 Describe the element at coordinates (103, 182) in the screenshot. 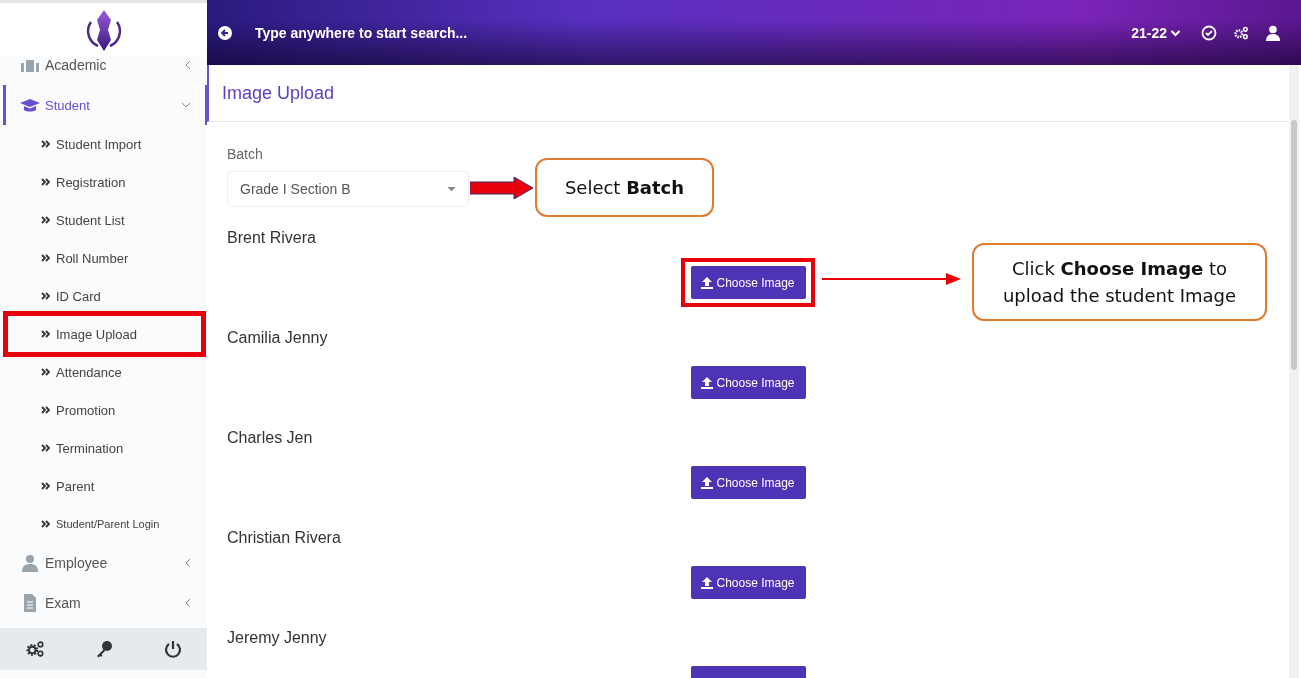

I see `submenu-item: Registration` at that location.